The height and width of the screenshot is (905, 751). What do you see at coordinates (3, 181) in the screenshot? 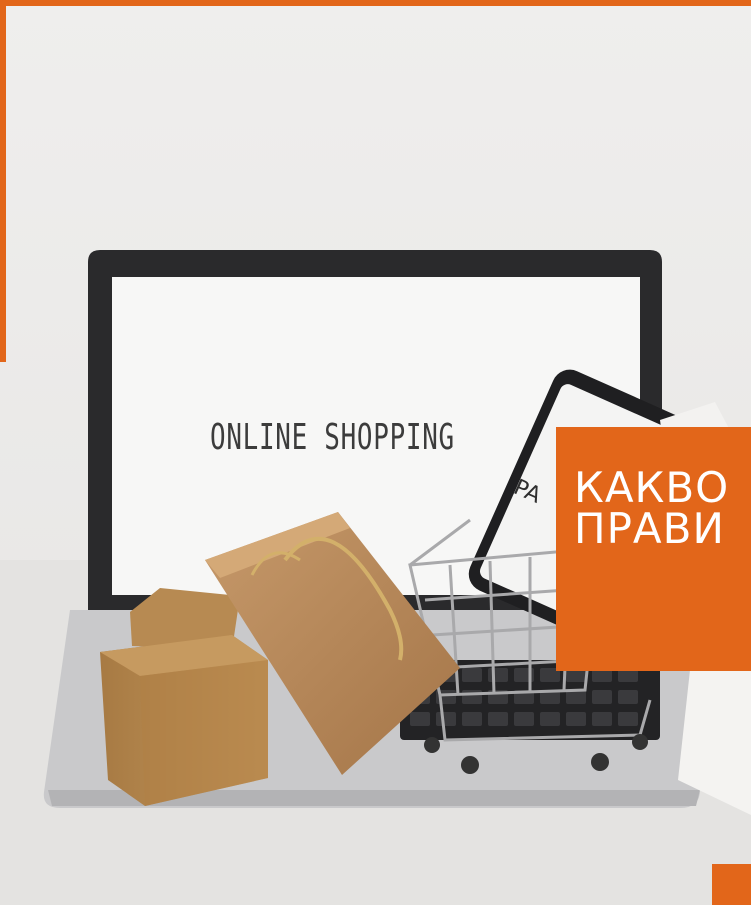
I see `accent-frame-left` at bounding box center [3, 181].